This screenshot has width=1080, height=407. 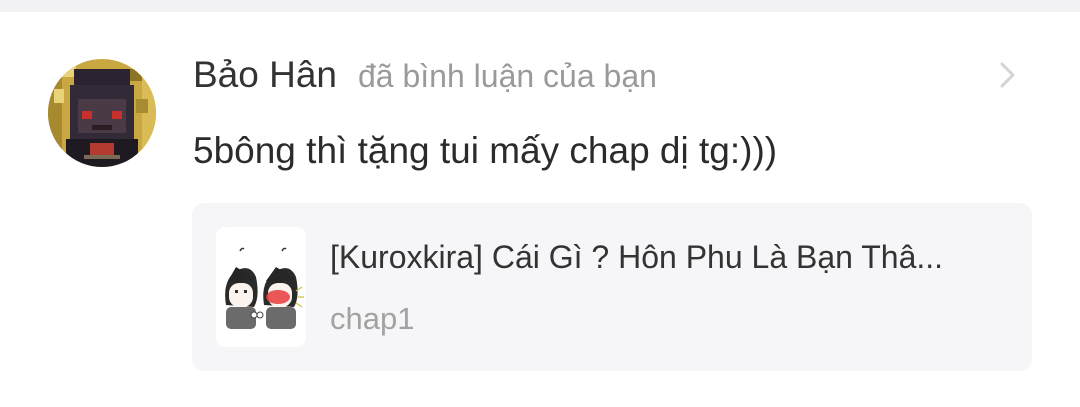 What do you see at coordinates (485, 150) in the screenshot?
I see `comment-text: 5bông thì tặng tui mấy chap dị tg:)))` at bounding box center [485, 150].